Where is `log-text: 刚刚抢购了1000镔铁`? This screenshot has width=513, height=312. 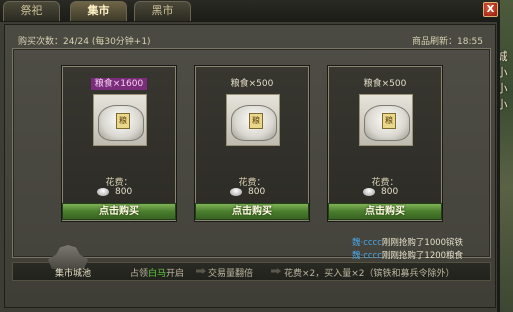
log-text: 刚刚抢购了1000镔铁 is located at coordinates (422, 243).